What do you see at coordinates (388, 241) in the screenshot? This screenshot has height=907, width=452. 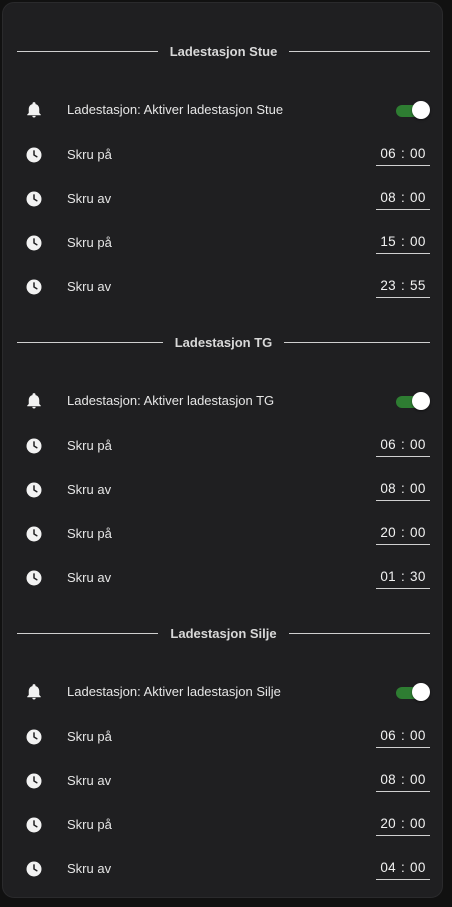 I see `hour-value: 15` at bounding box center [388, 241].